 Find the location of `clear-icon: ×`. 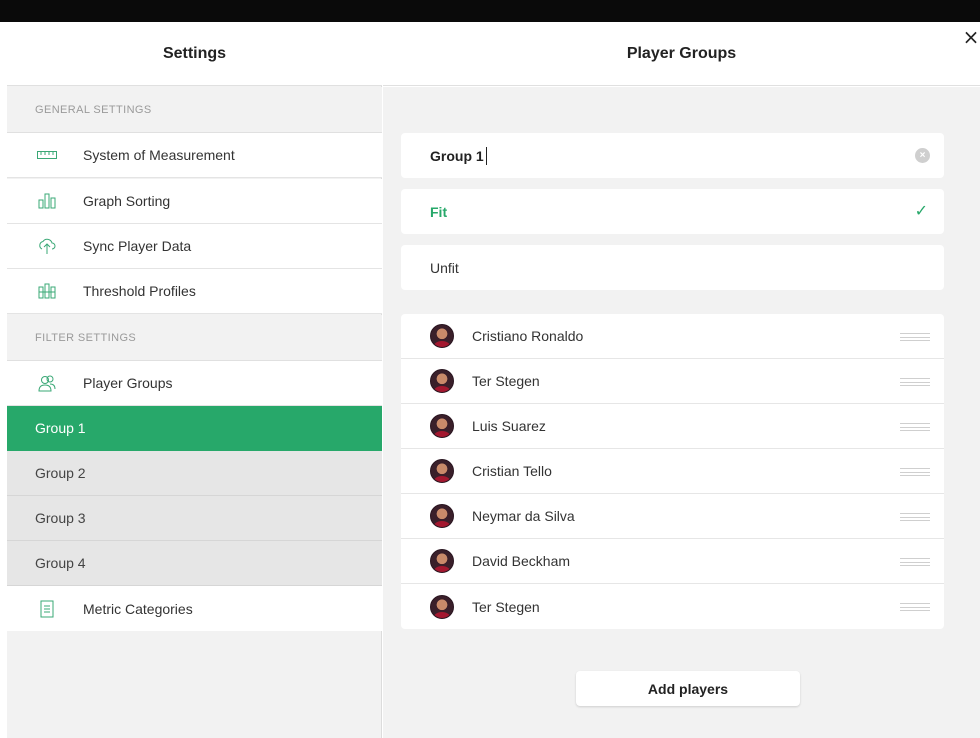

clear-icon: × is located at coordinates (922, 155).